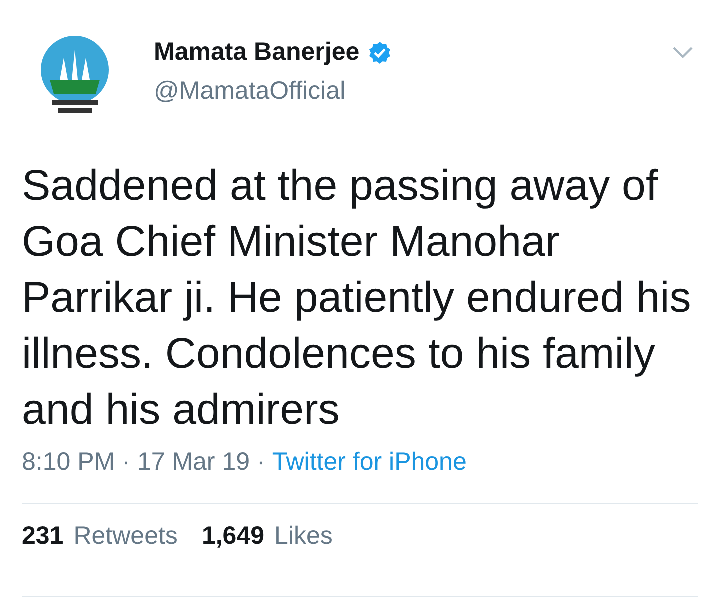 The image size is (720, 605). I want to click on chevron-down-icon, so click(683, 53).